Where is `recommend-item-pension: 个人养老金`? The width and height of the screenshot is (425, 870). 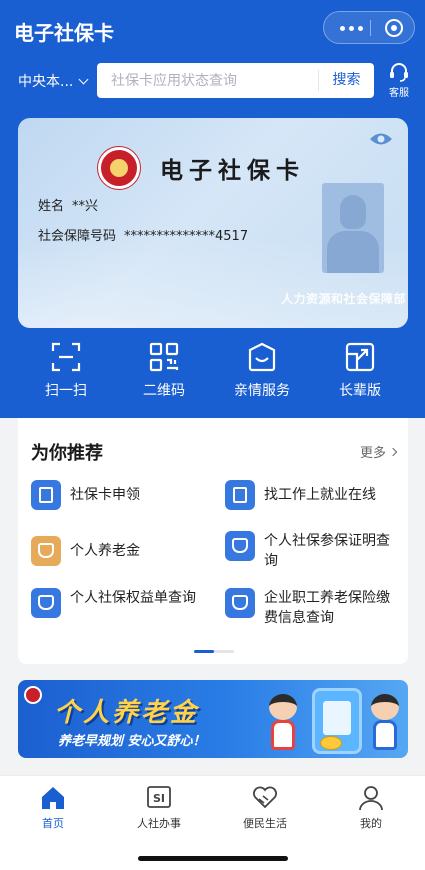 recommend-item-pension: 个人养老金 is located at coordinates (115, 551).